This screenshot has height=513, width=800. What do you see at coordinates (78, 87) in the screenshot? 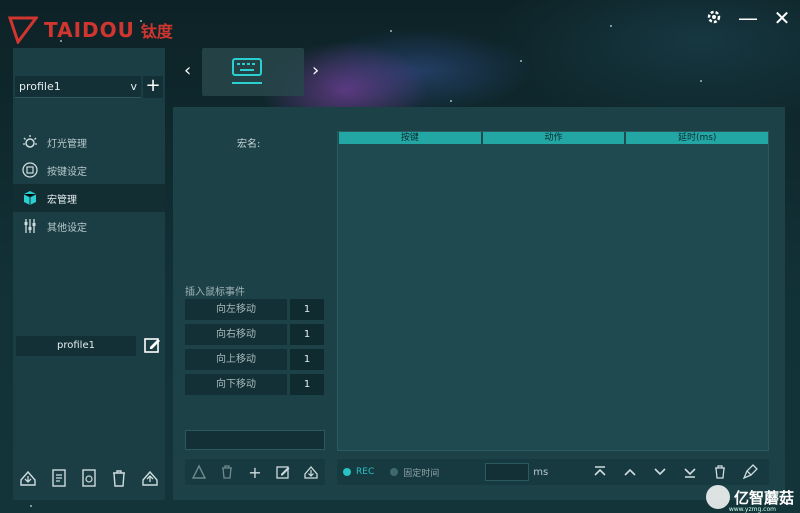
I see `profile-dropdown: profile1 v` at bounding box center [78, 87].